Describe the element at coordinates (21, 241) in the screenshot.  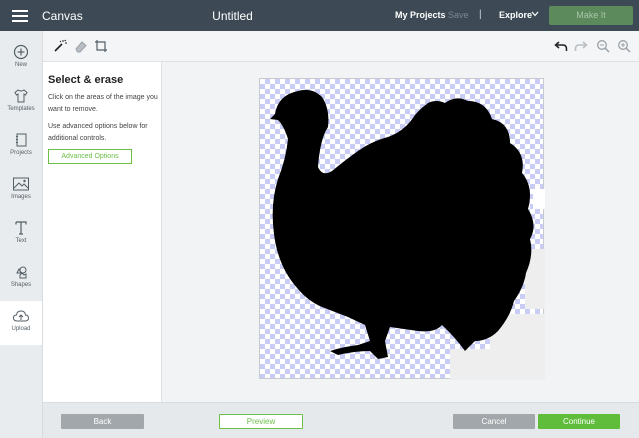
I see `sidebar-item-label: Text` at that location.